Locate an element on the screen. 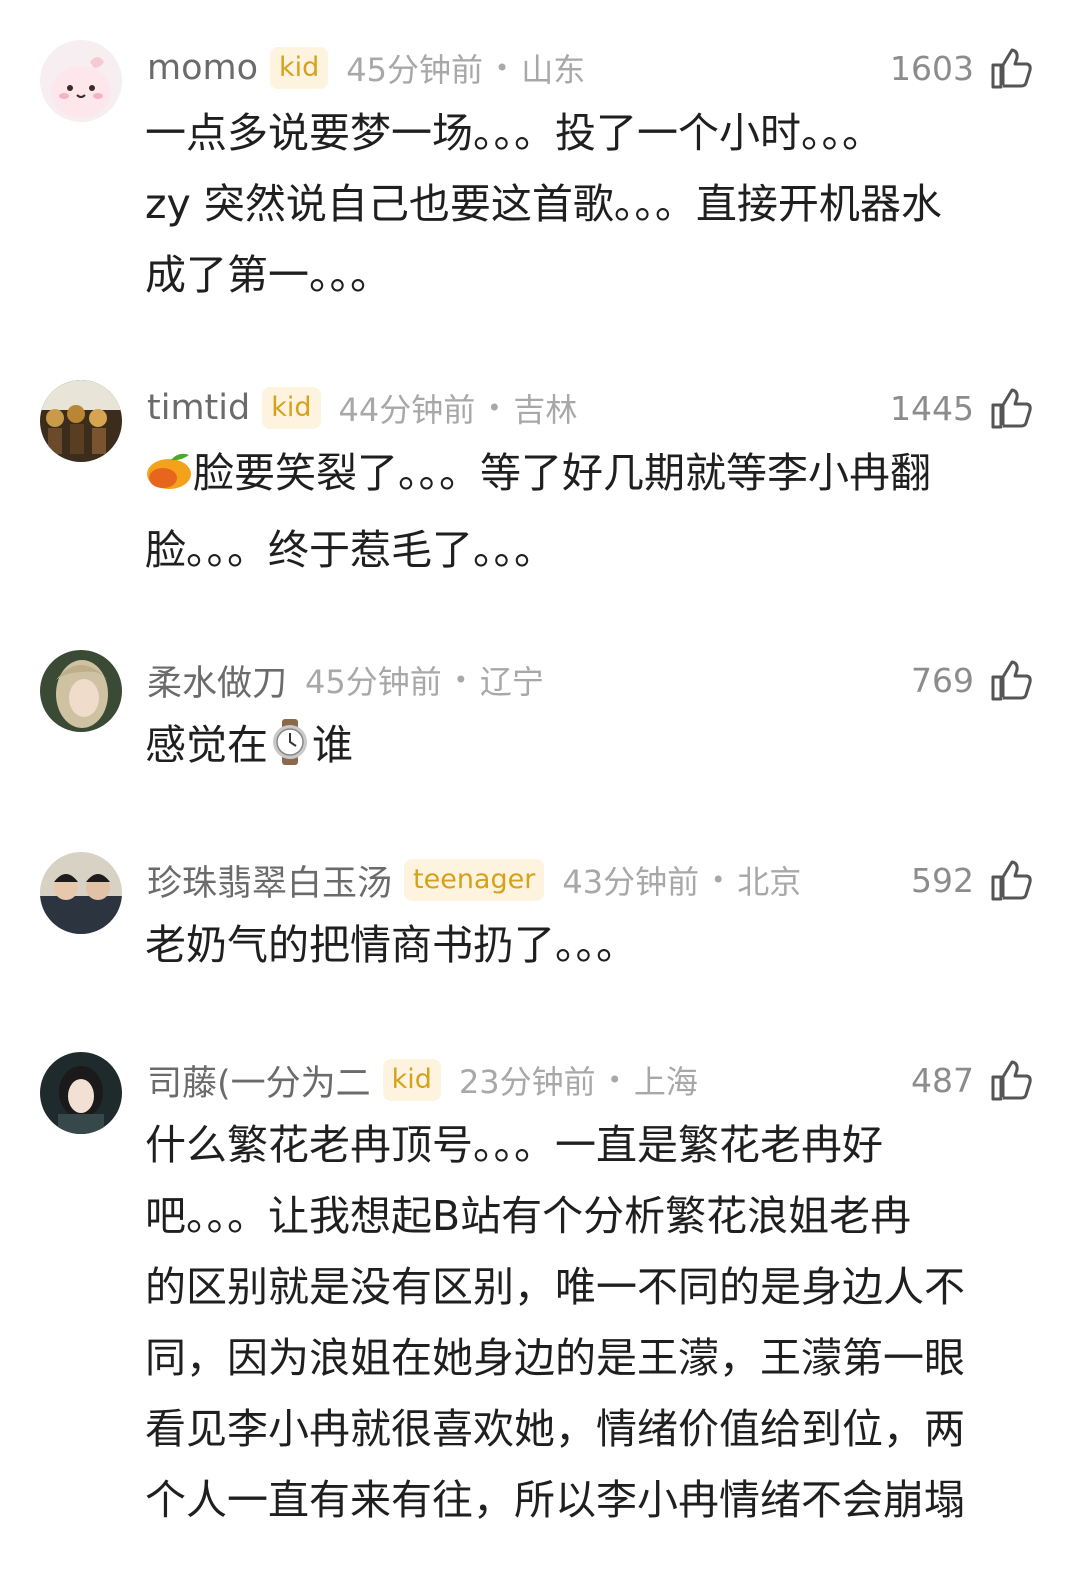 This screenshot has height=1573, width=1080. comment-line-text: 谁 is located at coordinates (332, 745).